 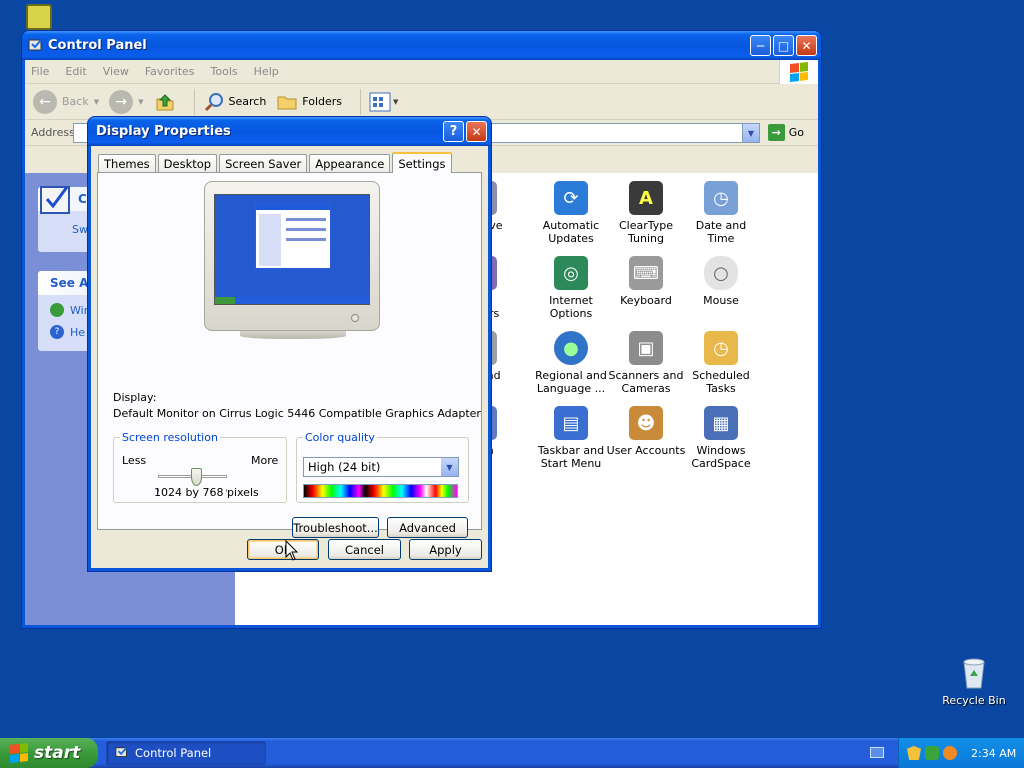 What do you see at coordinates (170, 71) in the screenshot?
I see `menu-favorites: Favorites` at bounding box center [170, 71].